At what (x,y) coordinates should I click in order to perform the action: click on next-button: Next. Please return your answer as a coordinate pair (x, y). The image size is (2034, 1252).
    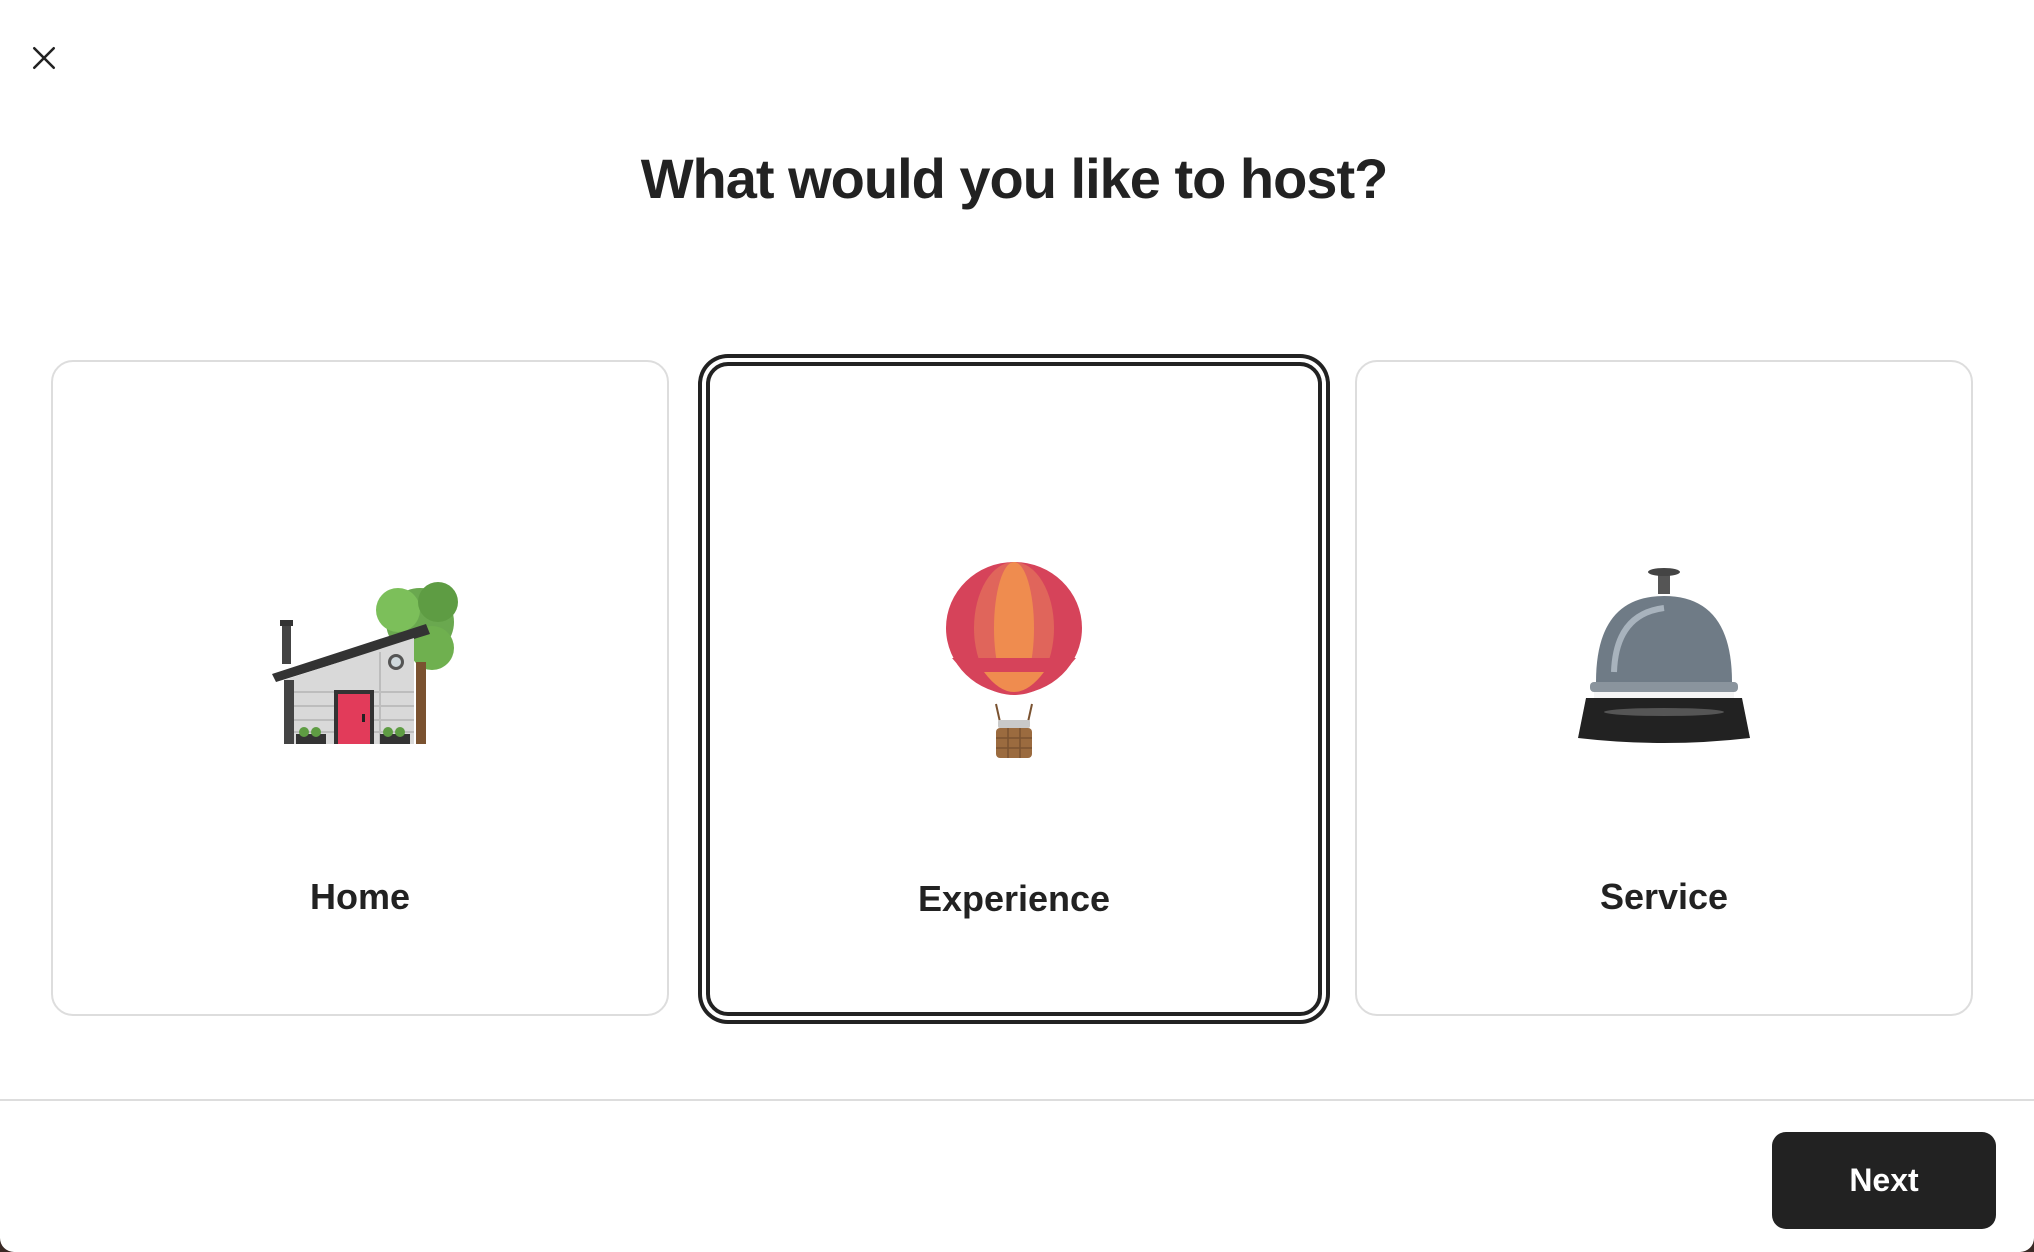
    Looking at the image, I should click on (1884, 1180).